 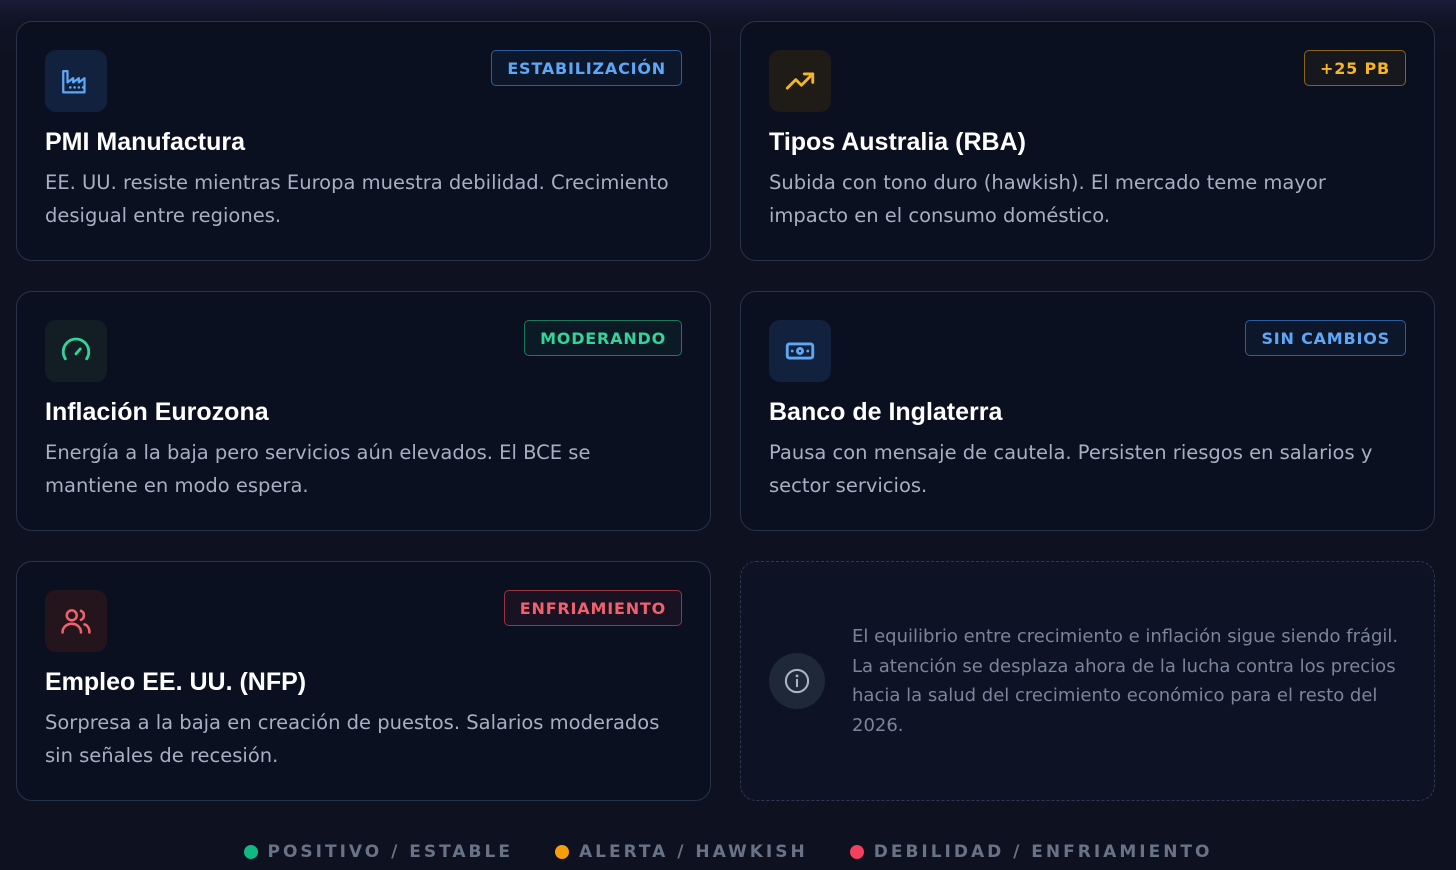 I want to click on red-dot-icon, so click(x=856, y=852).